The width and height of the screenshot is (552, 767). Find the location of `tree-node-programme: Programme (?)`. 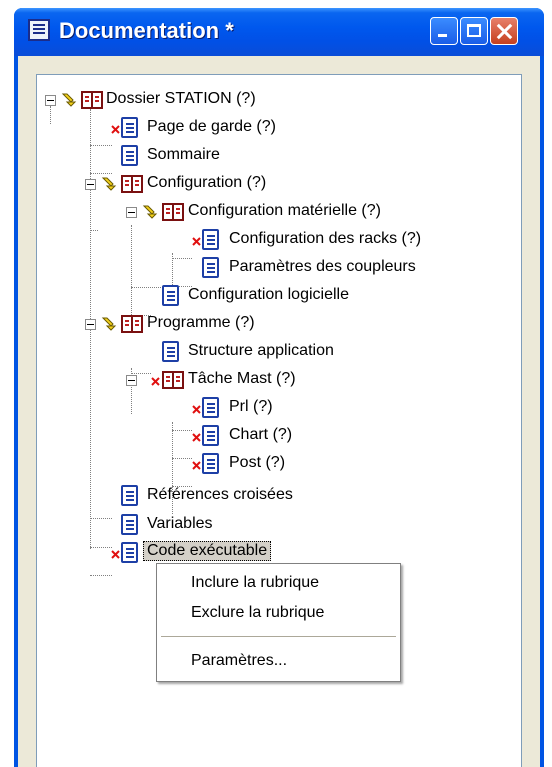

tree-node-programme: Programme (?) is located at coordinates (277, 324).